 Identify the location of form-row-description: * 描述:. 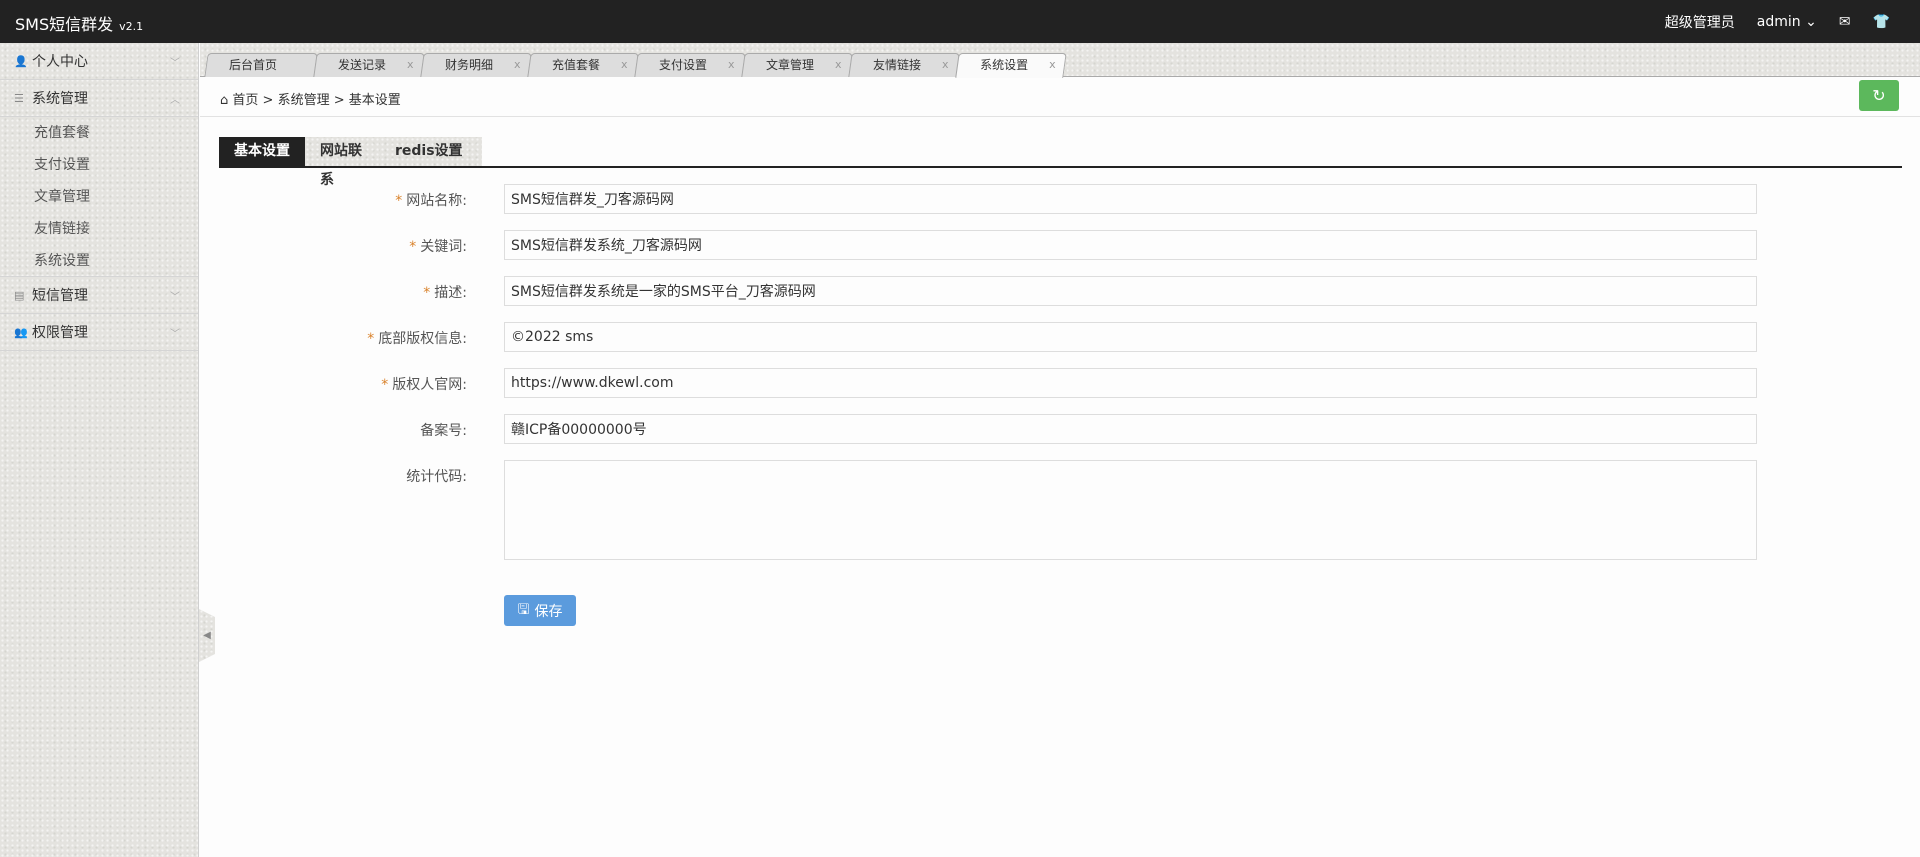
(960, 291).